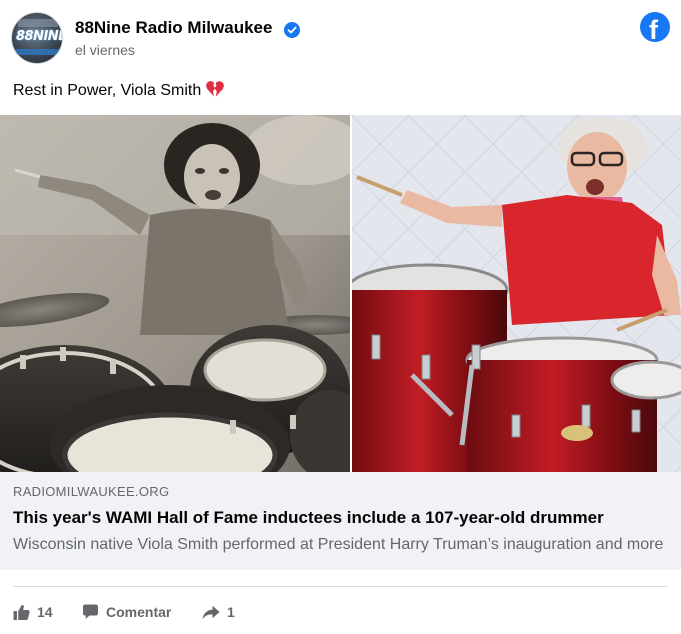 This screenshot has width=681, height=634. What do you see at coordinates (215, 91) in the screenshot?
I see `broken-heart-icon` at bounding box center [215, 91].